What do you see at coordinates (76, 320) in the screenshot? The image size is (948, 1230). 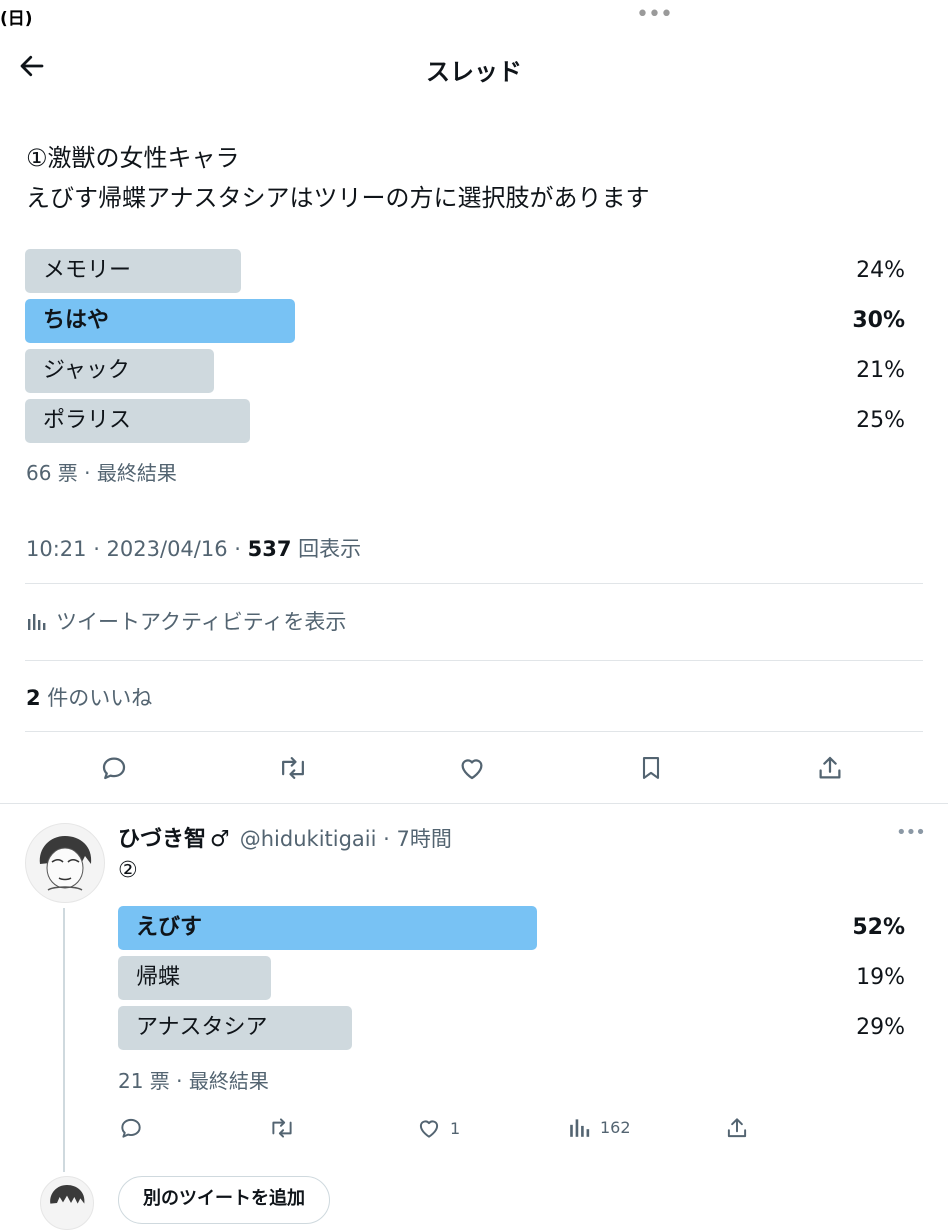 I see `poll-option-label: ちはや` at bounding box center [76, 320].